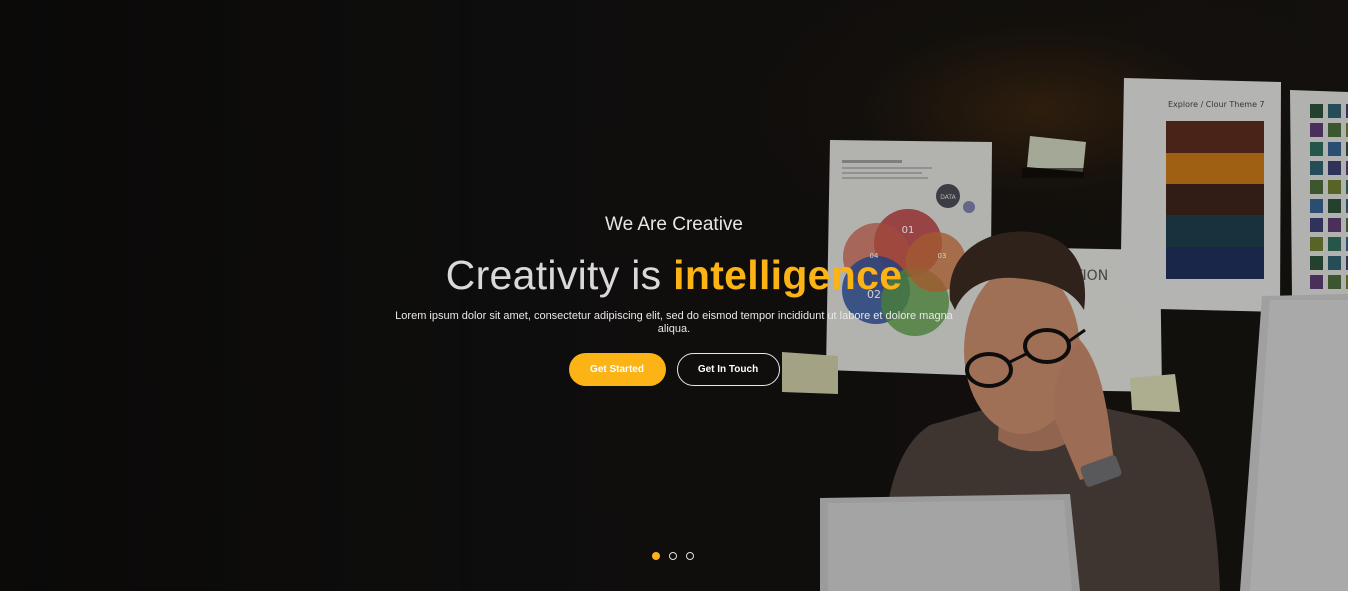 The width and height of the screenshot is (1348, 591). Describe the element at coordinates (617, 369) in the screenshot. I see `get-started-button: Get Started` at that location.